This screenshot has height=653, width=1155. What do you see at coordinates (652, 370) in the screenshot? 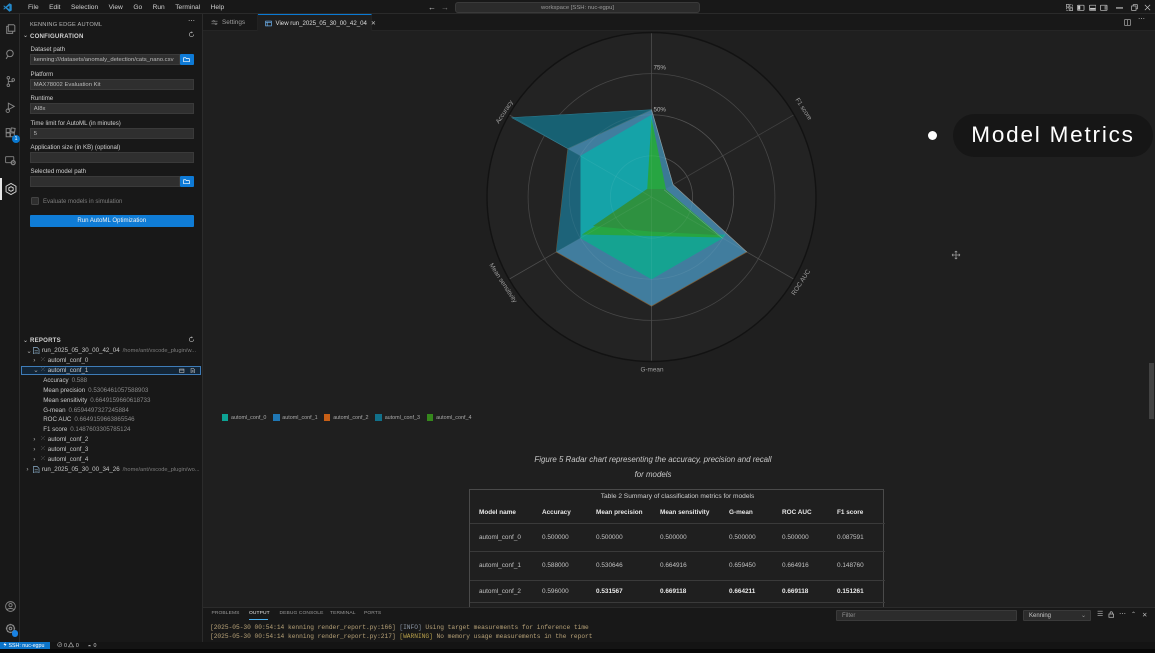
I see `svg-text: G-mean` at bounding box center [652, 370].